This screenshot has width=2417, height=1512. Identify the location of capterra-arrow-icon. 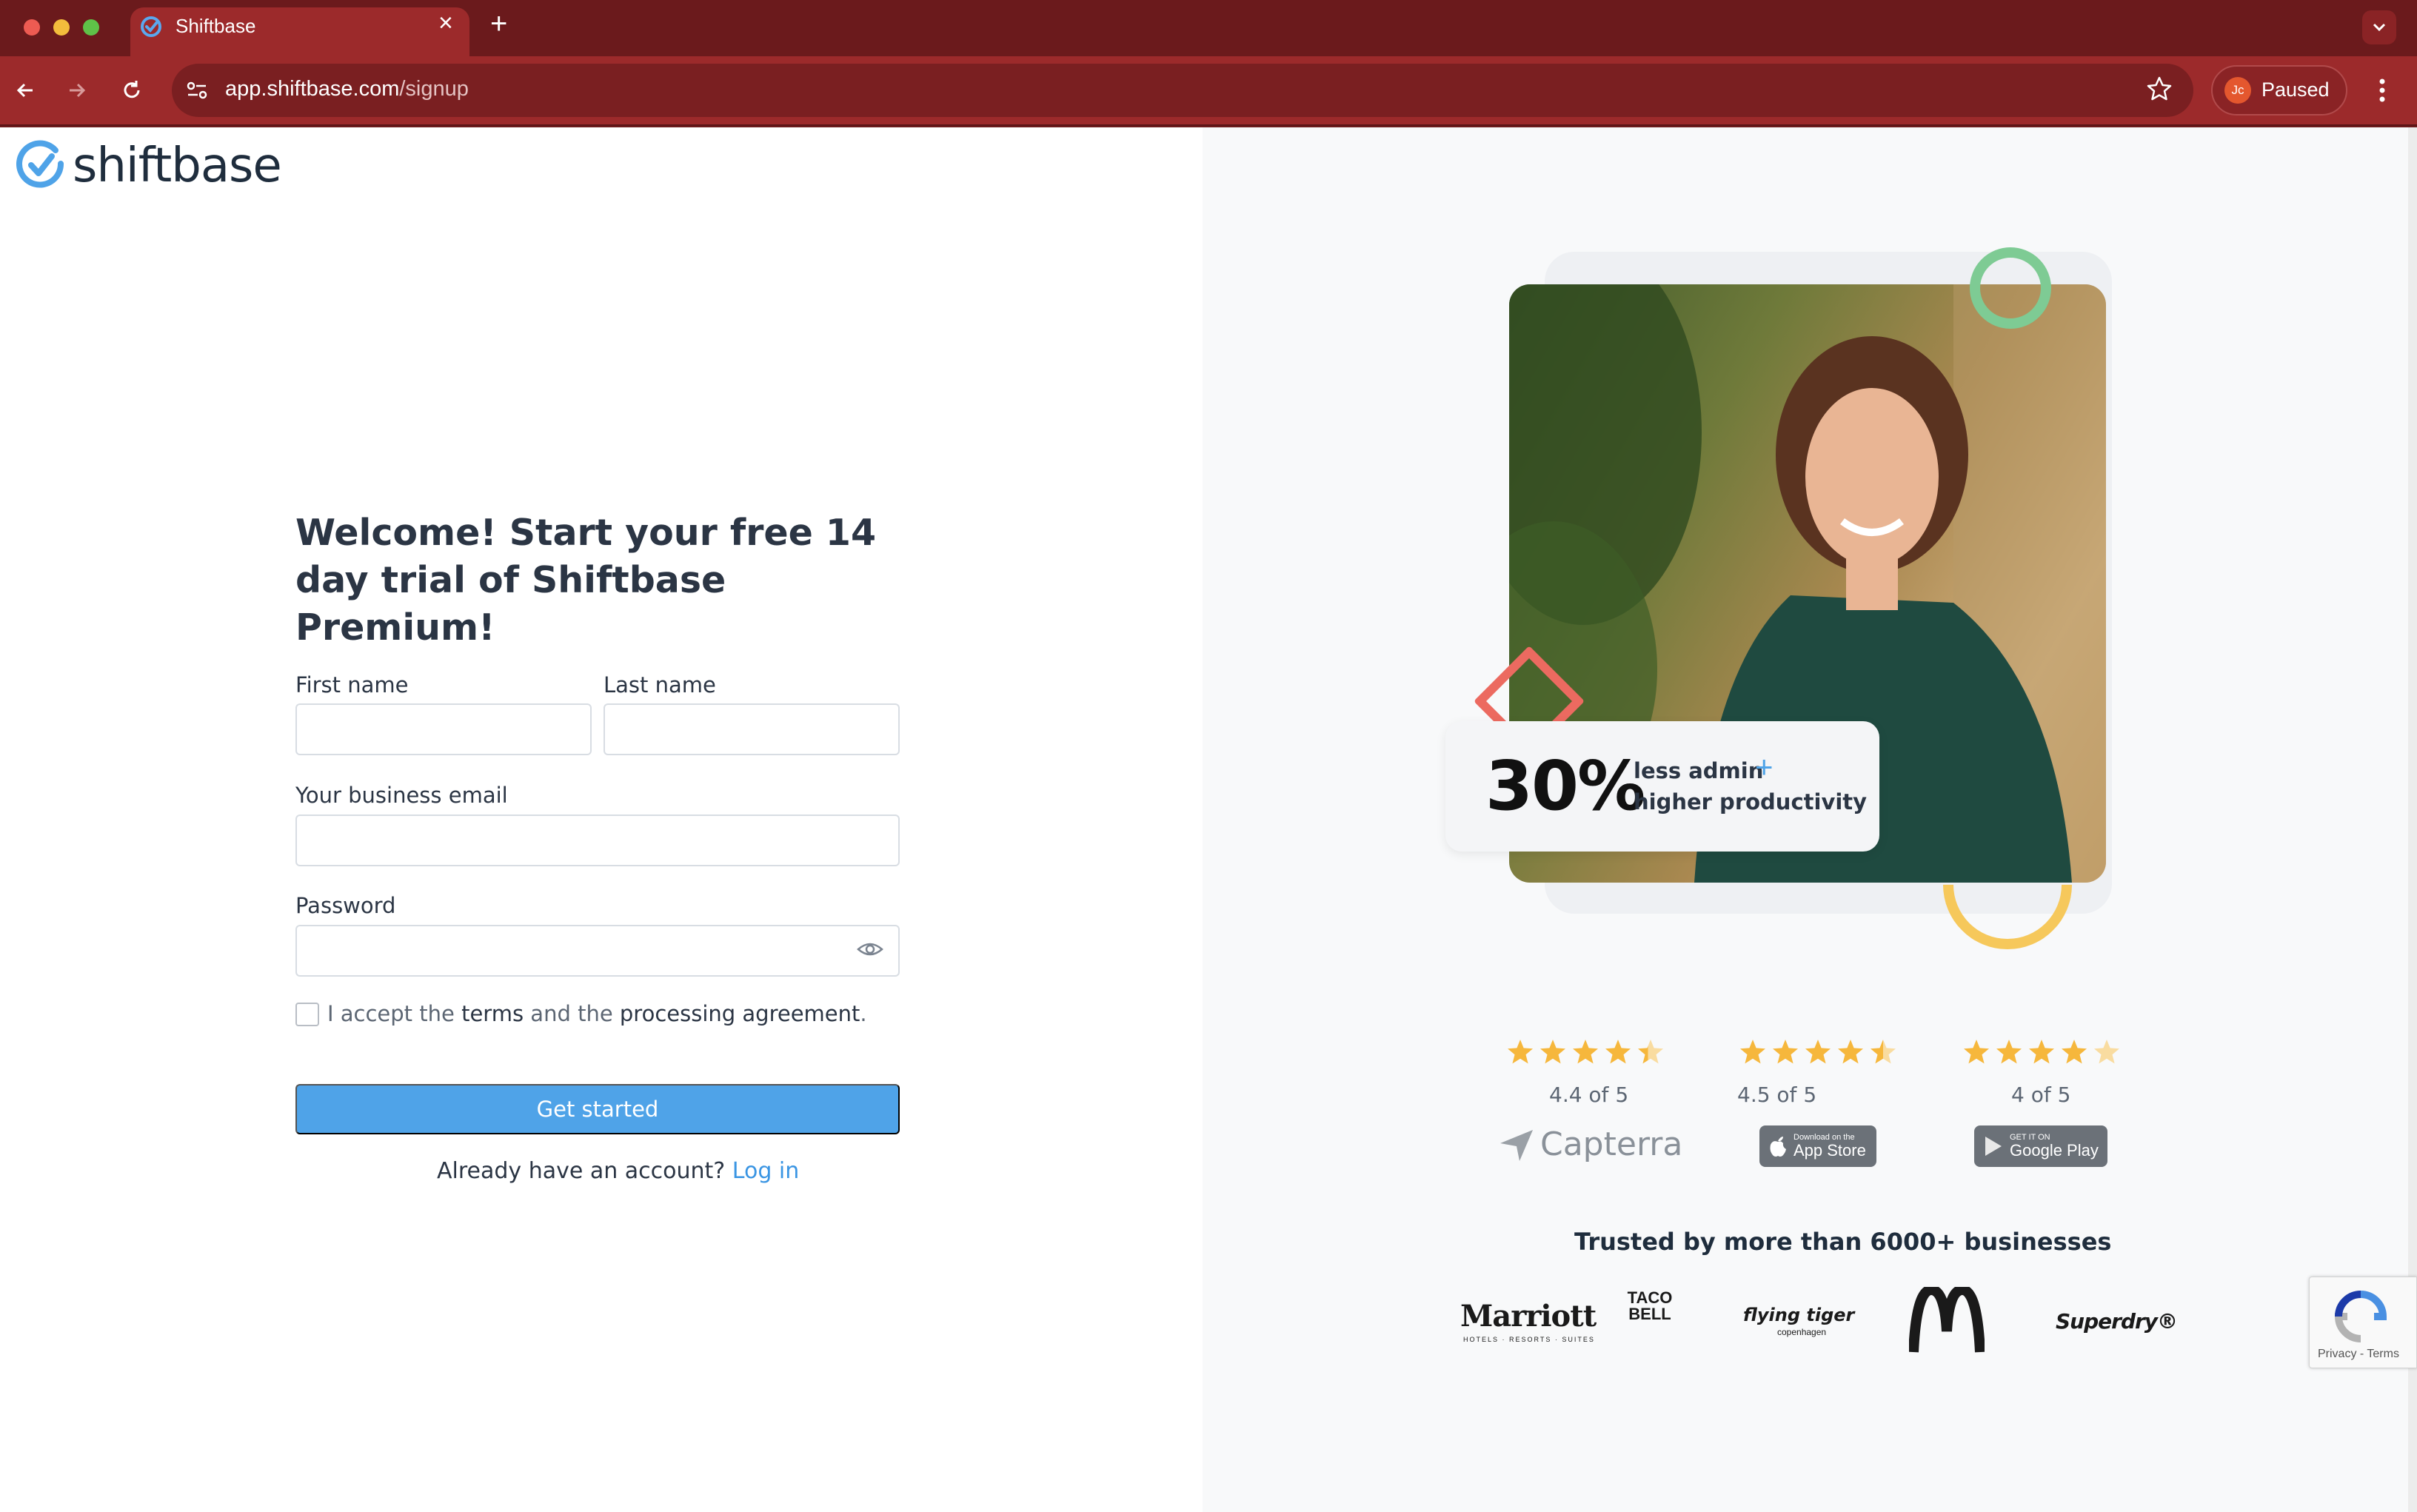
(1516, 1145).